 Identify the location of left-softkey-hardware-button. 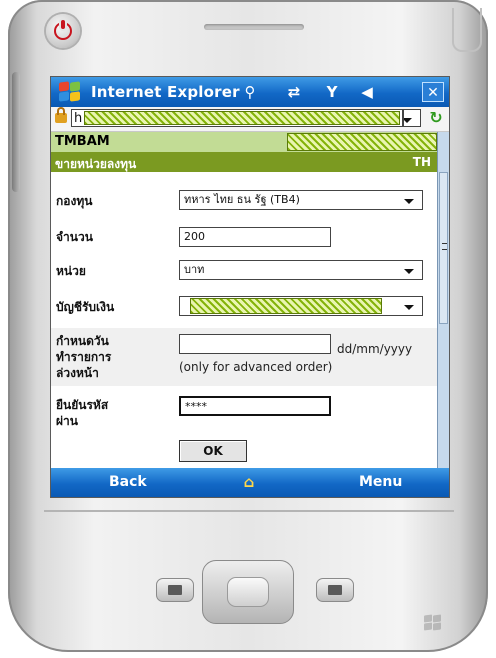
(175, 590).